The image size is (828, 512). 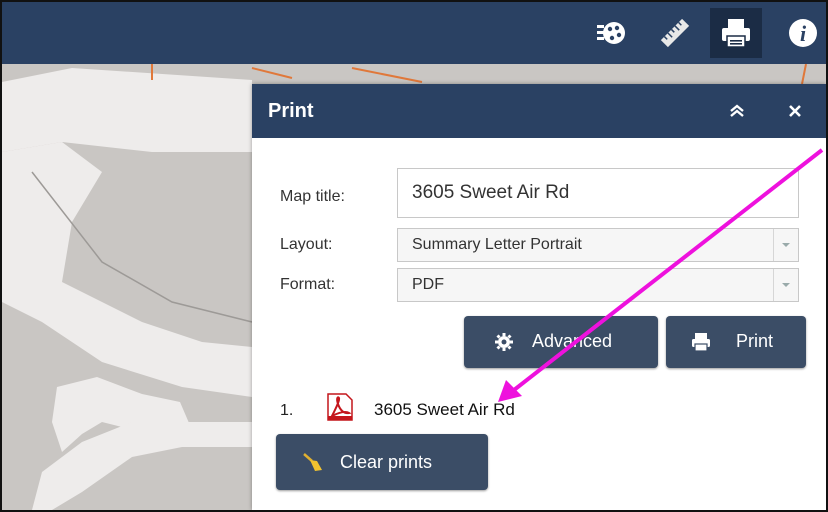 I want to click on close-button, so click(x=795, y=111).